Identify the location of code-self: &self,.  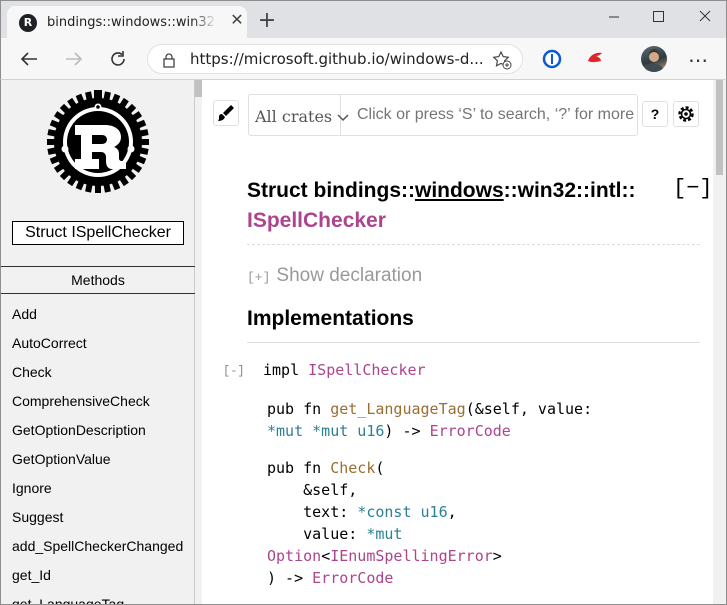
(312, 490).